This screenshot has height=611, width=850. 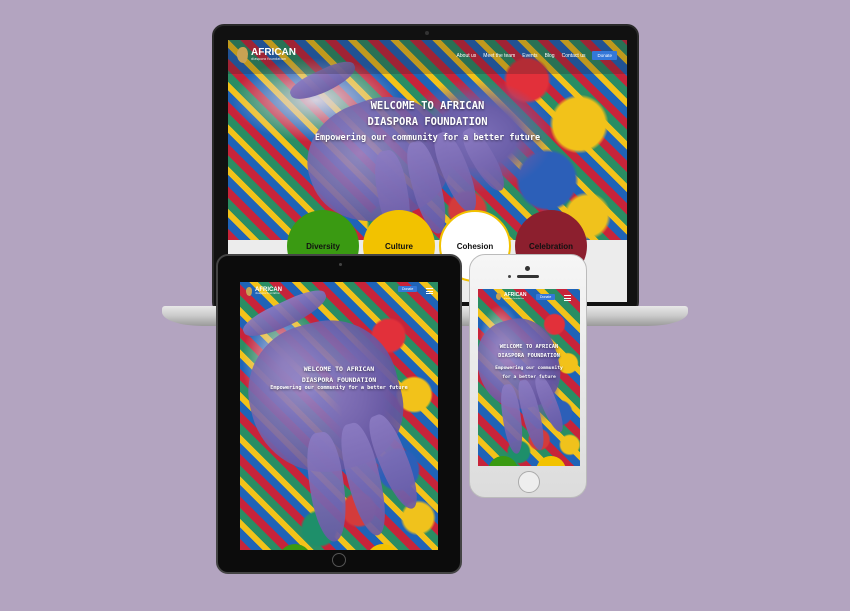 I want to click on tablet-logo: AFRICAN diaspora foundation, so click(x=264, y=291).